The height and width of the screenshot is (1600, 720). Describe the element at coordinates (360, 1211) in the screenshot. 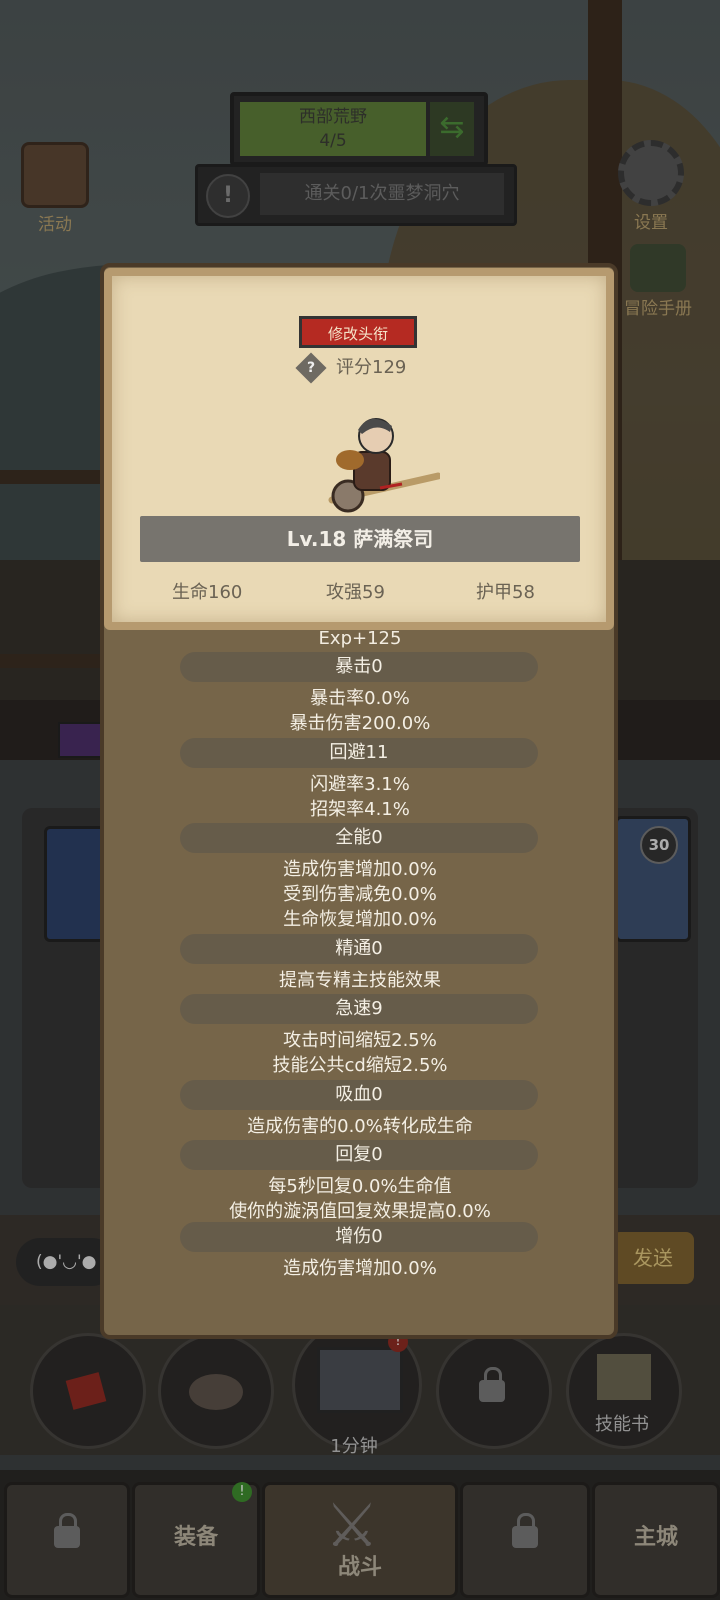

I see `stat-line: 使你的漩涡值回复效果提高0.0%` at that location.